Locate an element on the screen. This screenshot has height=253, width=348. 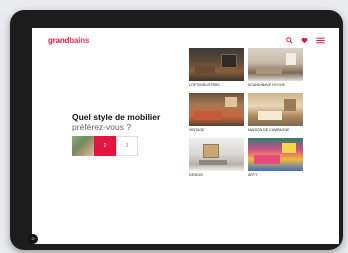
style-option-vintage: VINTAGE is located at coordinates (216, 114).